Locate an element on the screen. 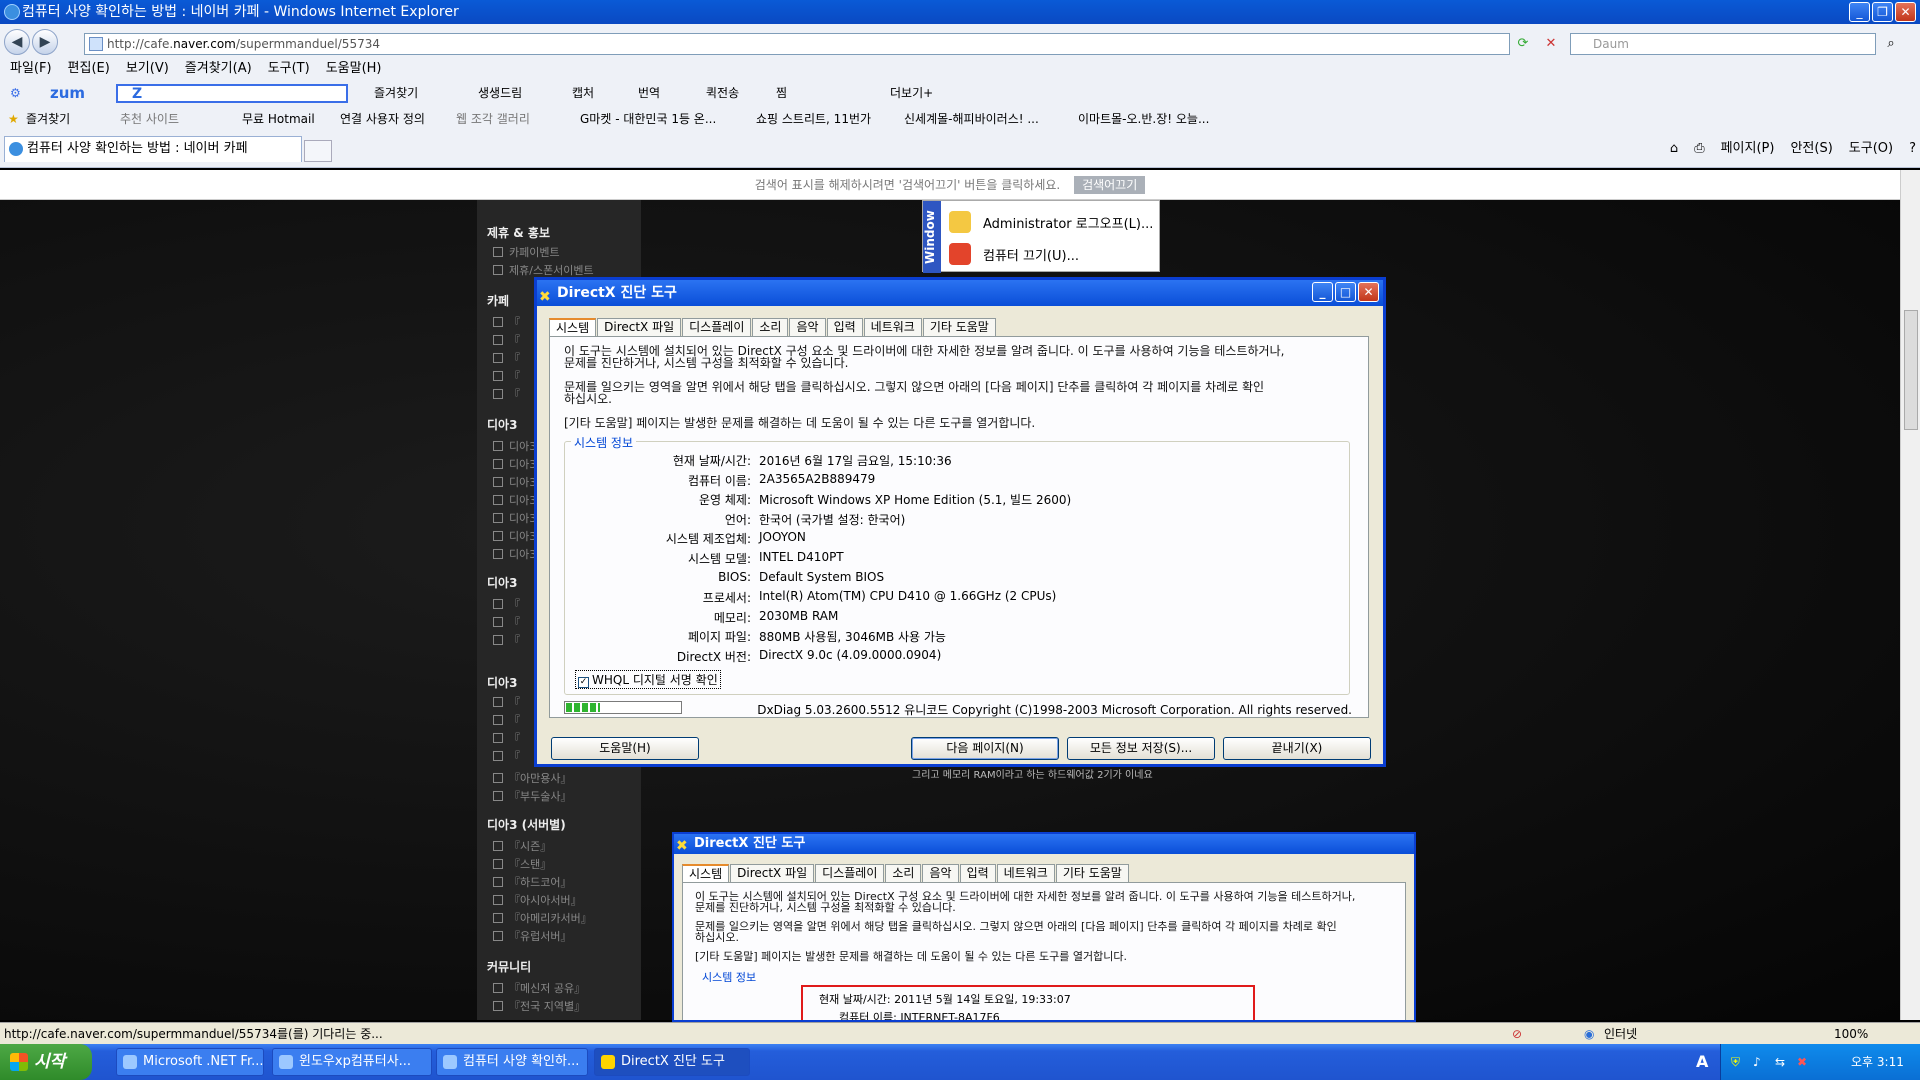  zum-bookmark: 찜 is located at coordinates (781, 93).